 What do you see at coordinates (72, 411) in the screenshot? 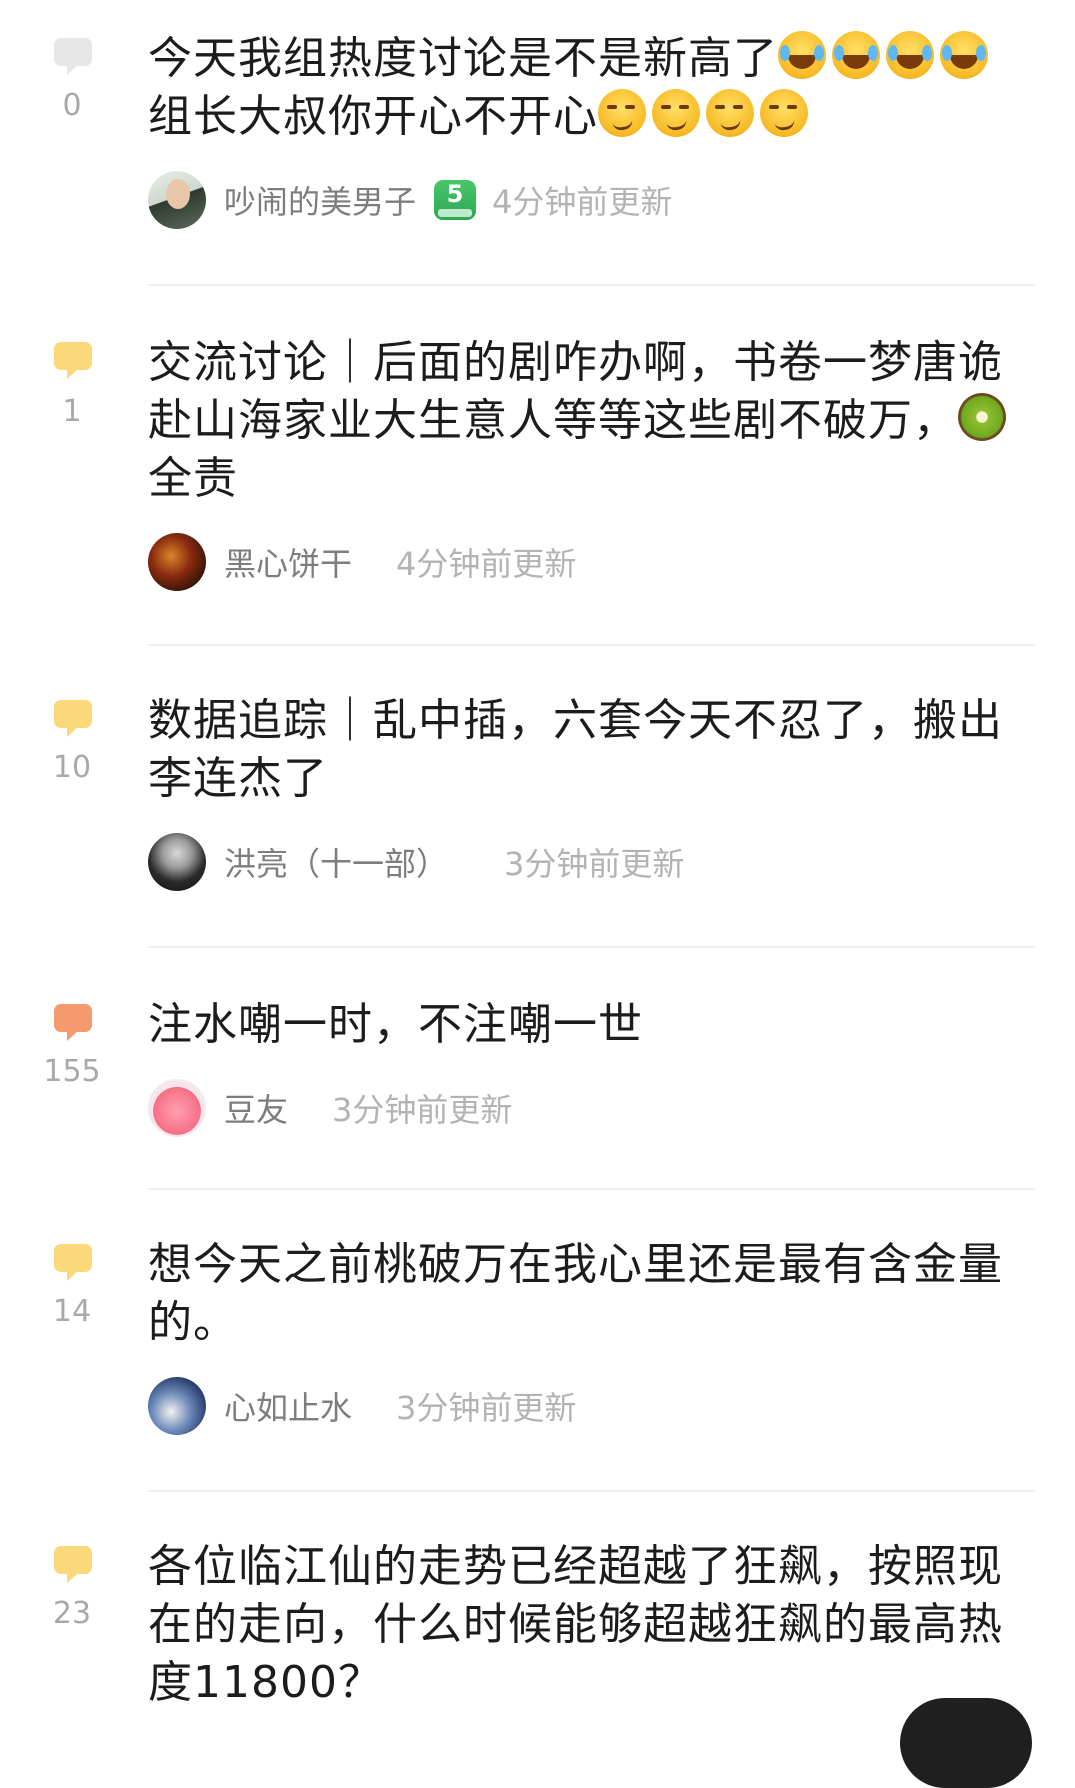
I see `reply-count: 1` at bounding box center [72, 411].